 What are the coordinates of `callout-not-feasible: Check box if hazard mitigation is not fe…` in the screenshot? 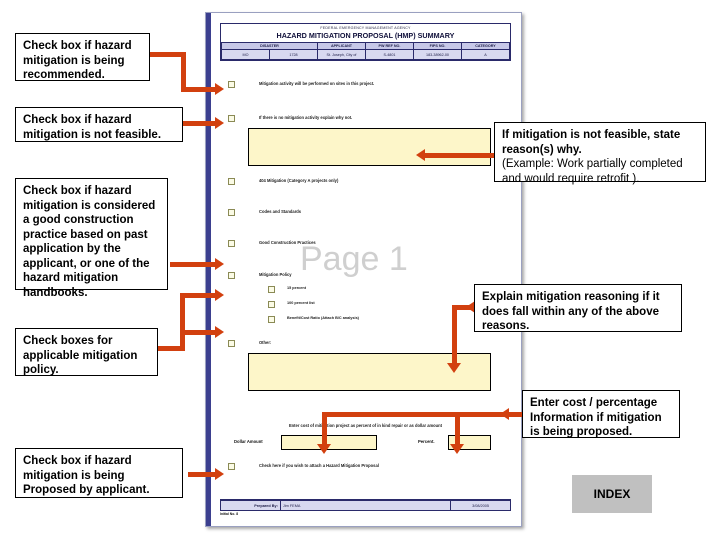 It's located at (99, 124).